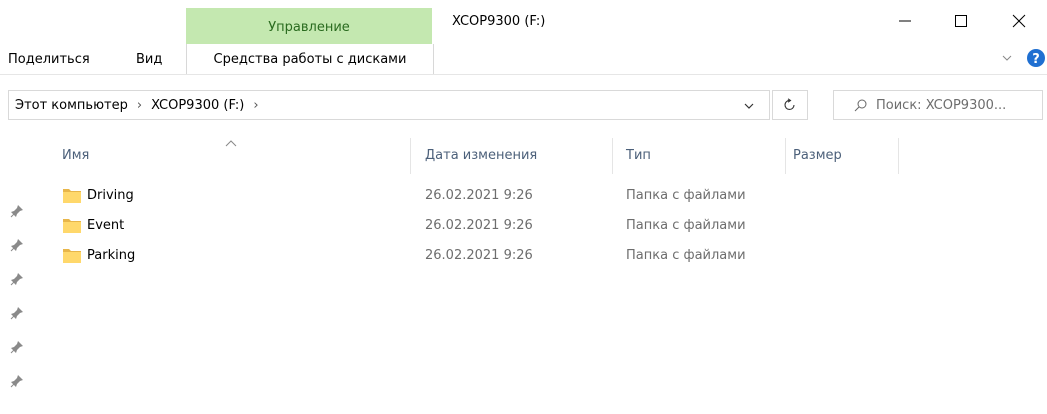 This screenshot has height=414, width=1047. I want to click on breadcrumb-drive: XCOP9300 (F:), so click(197, 105).